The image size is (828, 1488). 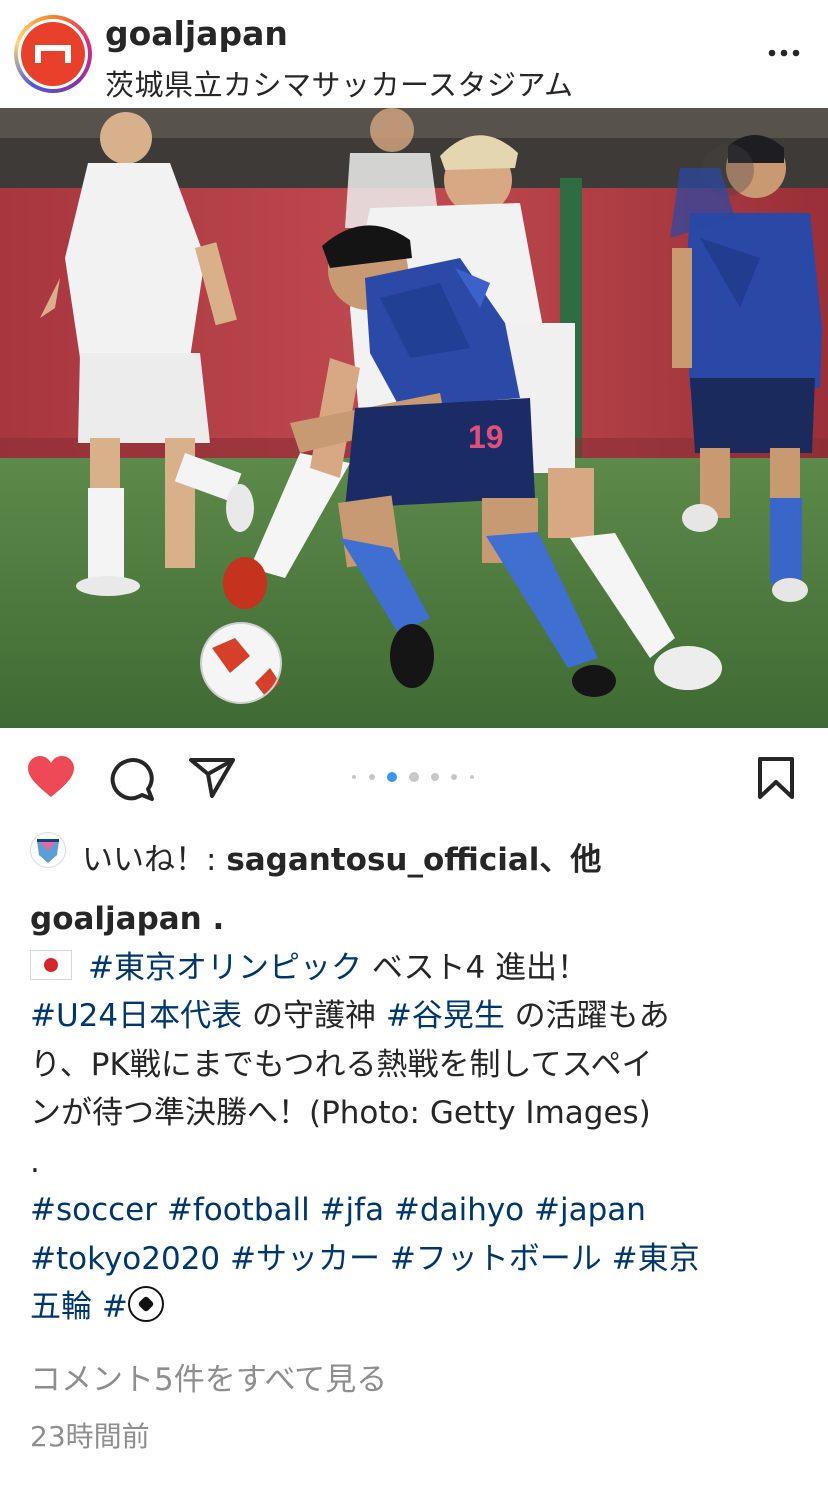 I want to click on send-icon, so click(x=212, y=778).